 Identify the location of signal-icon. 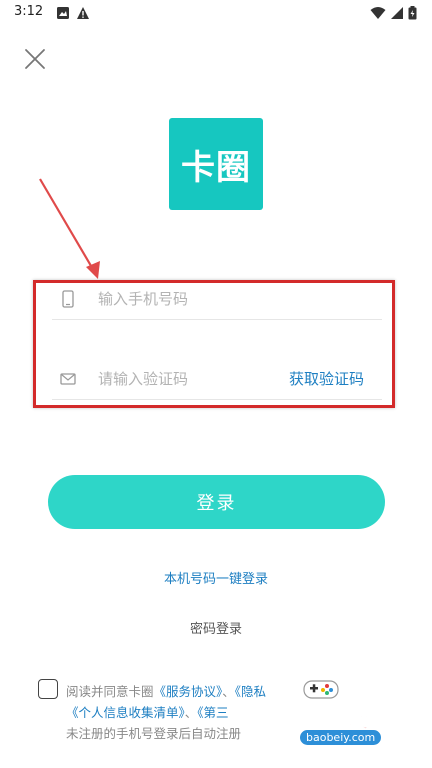
(397, 13).